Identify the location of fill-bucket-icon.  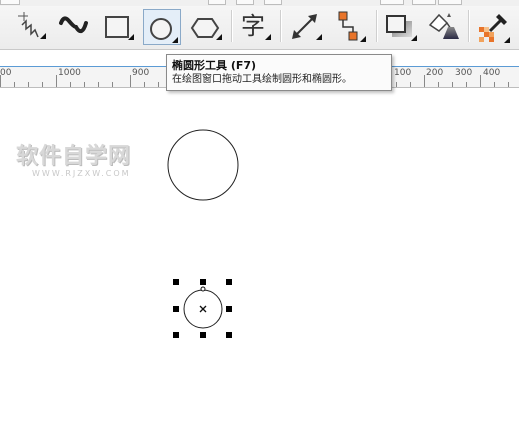
(443, 26).